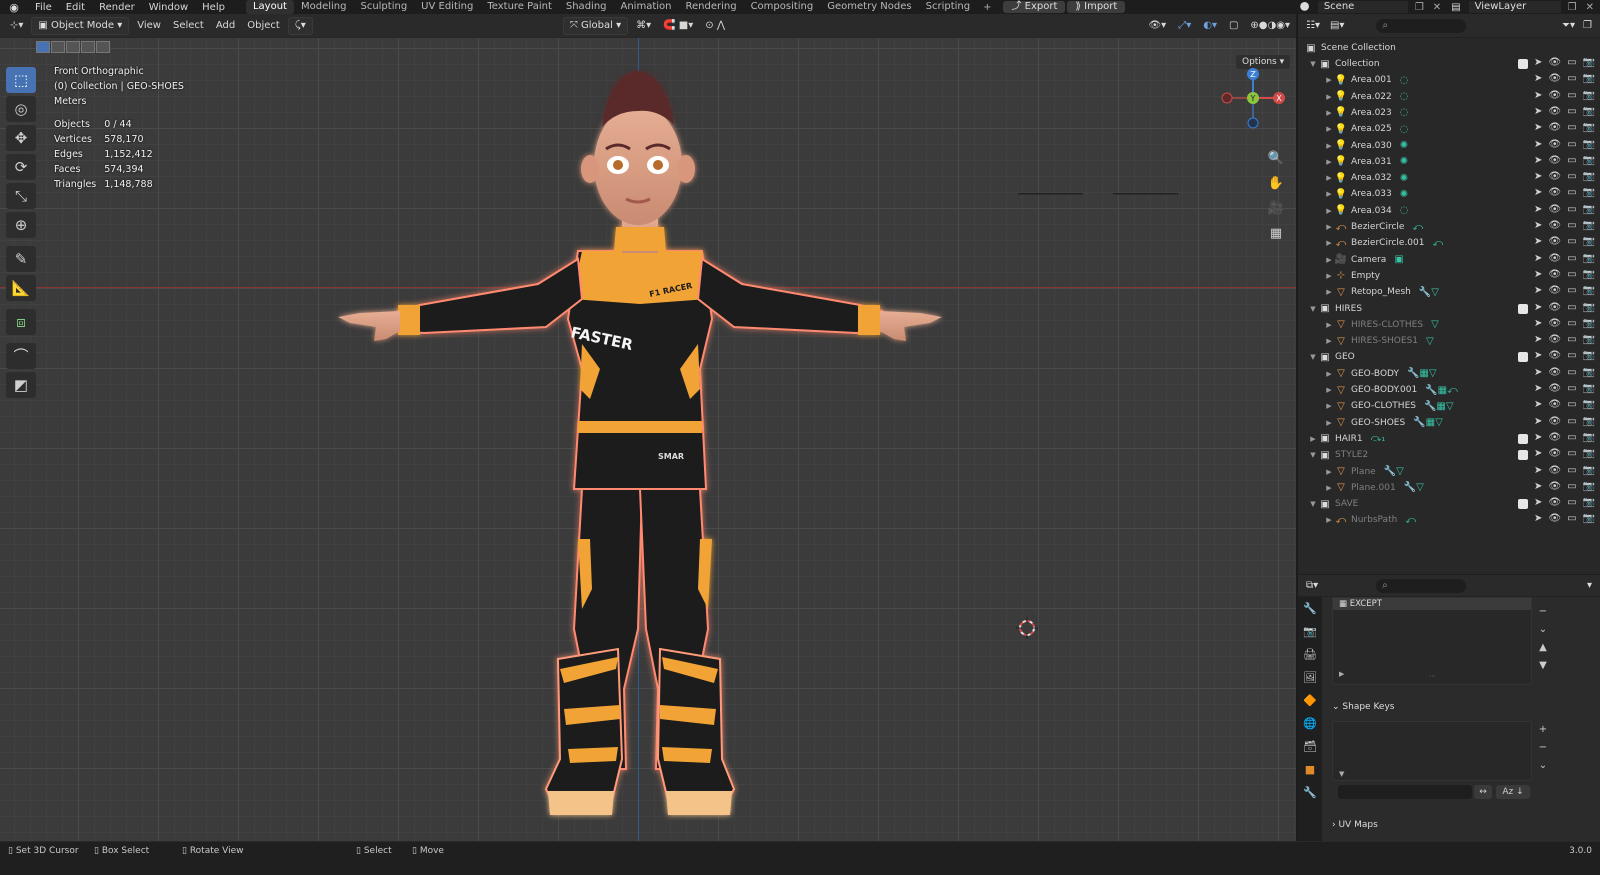  I want to click on cursor-tool-icon: ◎, so click(21, 109).